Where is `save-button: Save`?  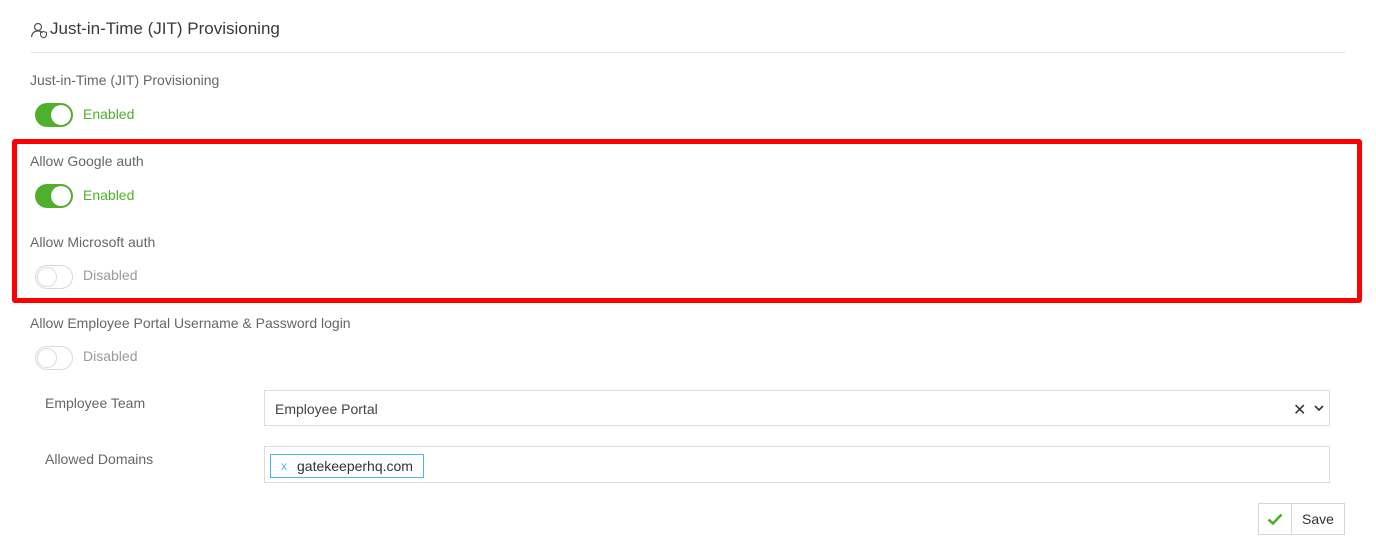
save-button: Save is located at coordinates (1301, 519).